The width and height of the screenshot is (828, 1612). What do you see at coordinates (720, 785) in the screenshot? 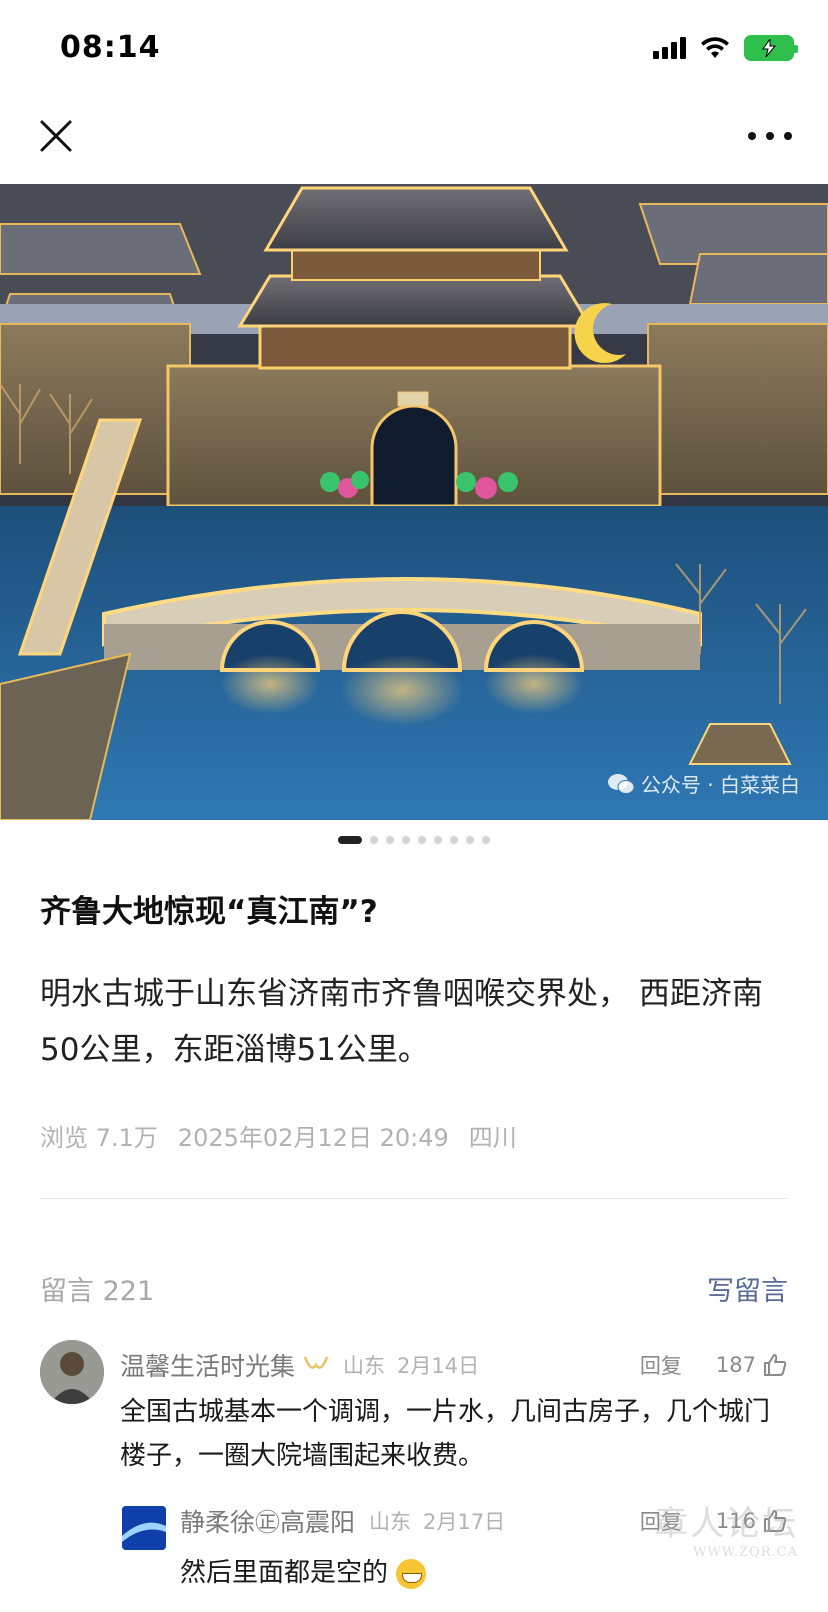
I see `image-watermark-text: 公众号 · 白菜菜白` at bounding box center [720, 785].